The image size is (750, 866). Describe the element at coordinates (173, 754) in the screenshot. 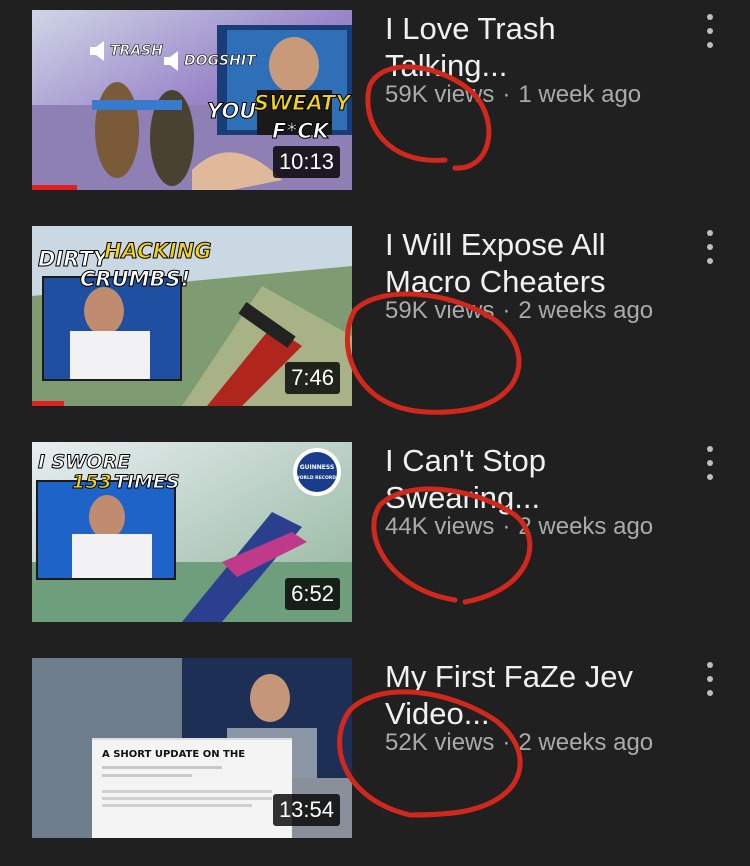

I see `thumb-text-update: A SHORT UPDATE ON THE` at that location.